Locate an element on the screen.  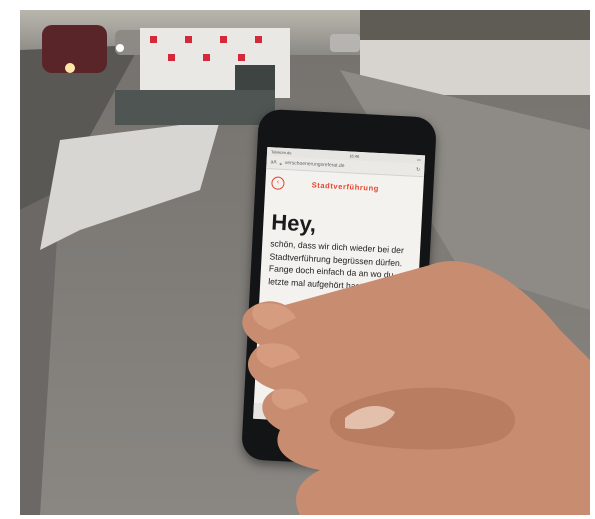
carrier-label: Telekom.de is located at coordinates (281, 152).